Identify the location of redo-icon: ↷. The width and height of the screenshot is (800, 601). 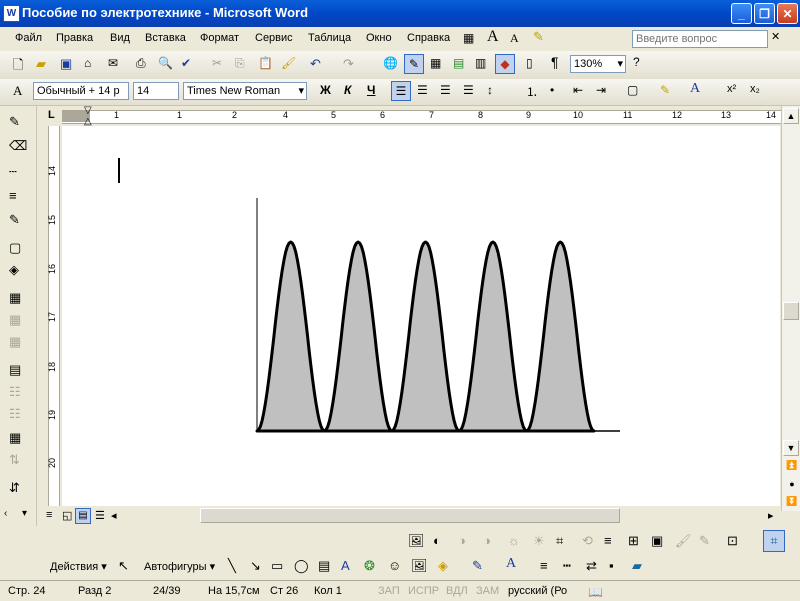
(348, 64).